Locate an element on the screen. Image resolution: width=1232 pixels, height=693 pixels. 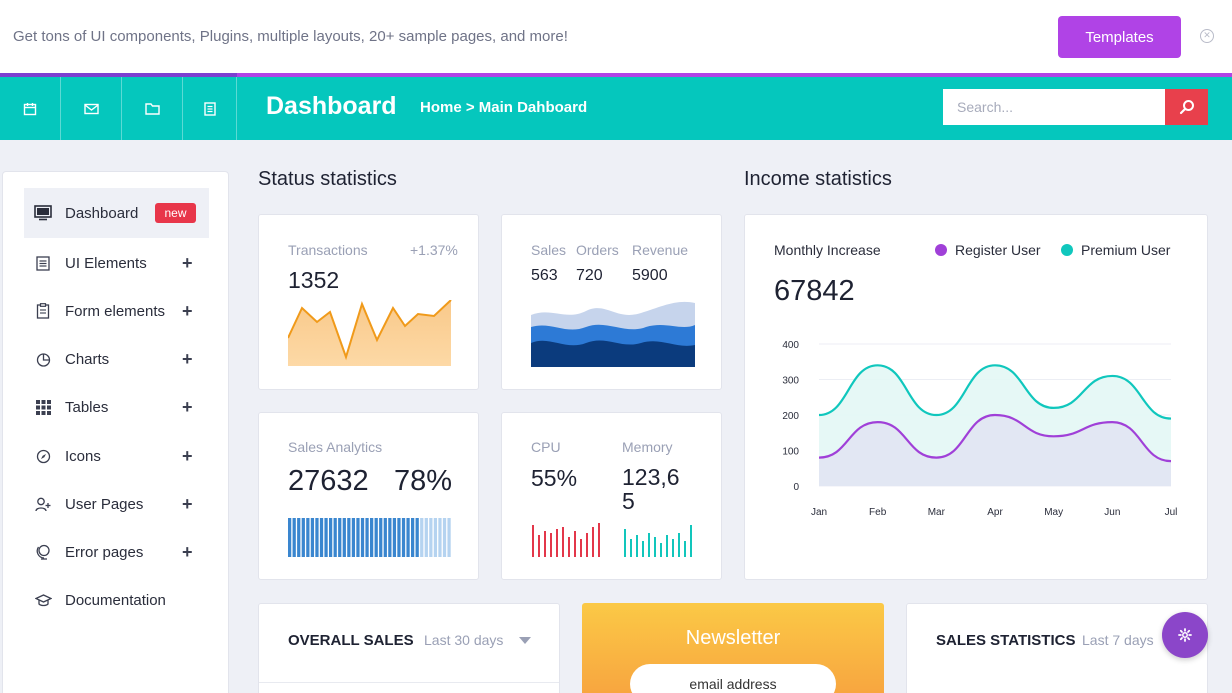
sales-statistics-period: Last 7 days is located at coordinates (1118, 640).